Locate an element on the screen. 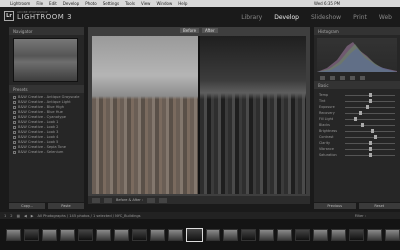 The width and height of the screenshot is (400, 250). swap-icon is located at coordinates (151, 200).